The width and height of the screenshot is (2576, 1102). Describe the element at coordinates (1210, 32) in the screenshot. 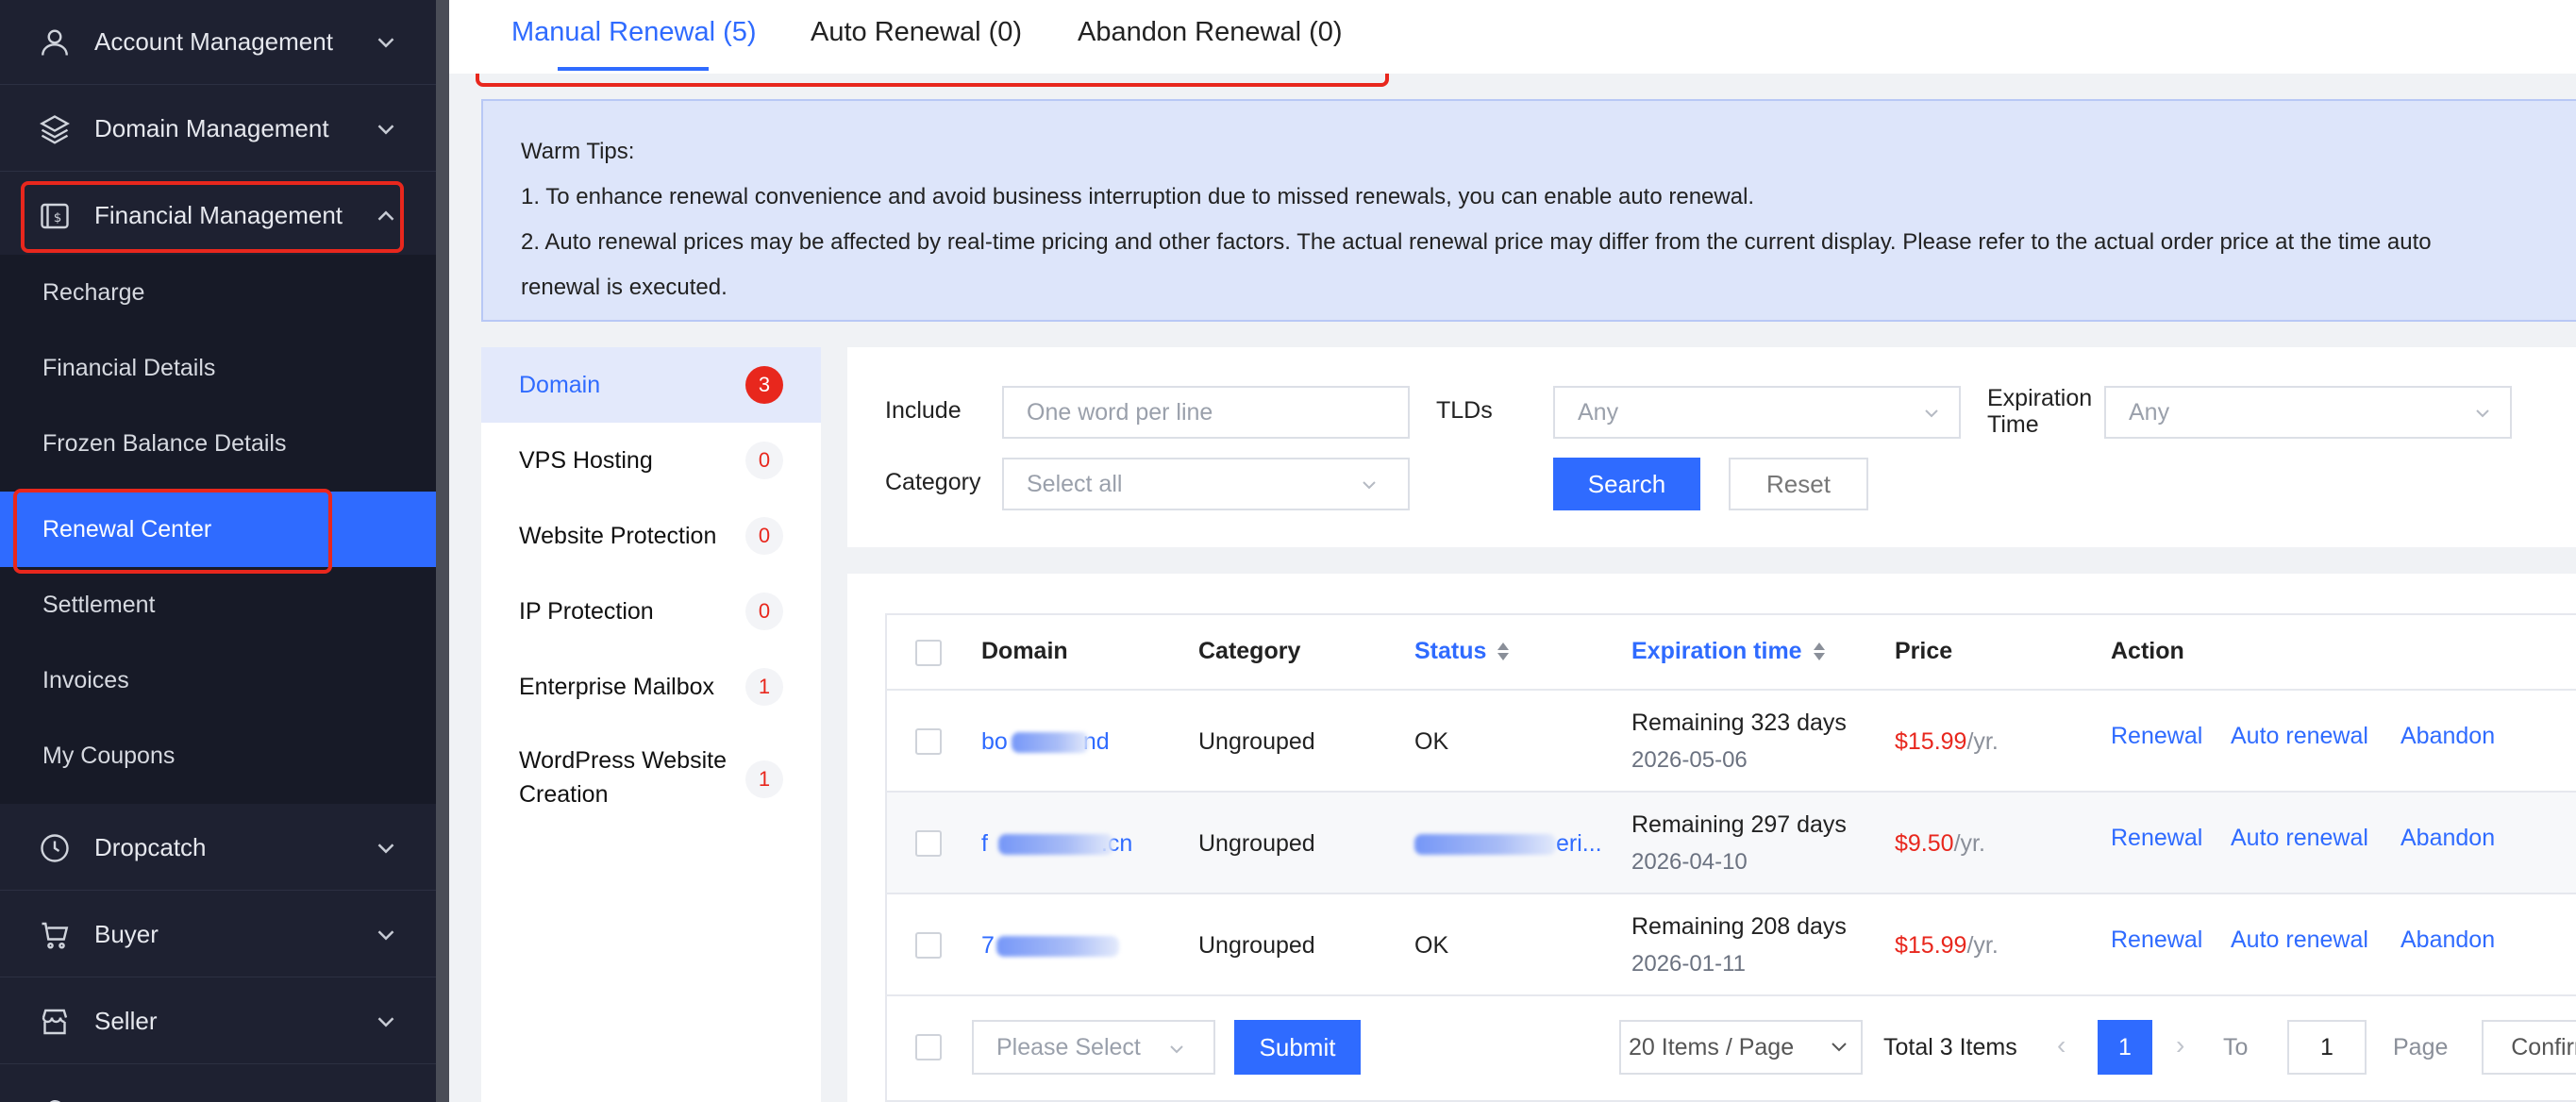

I see `tab-abandon-renewal: Abandon Renewal (0)` at that location.